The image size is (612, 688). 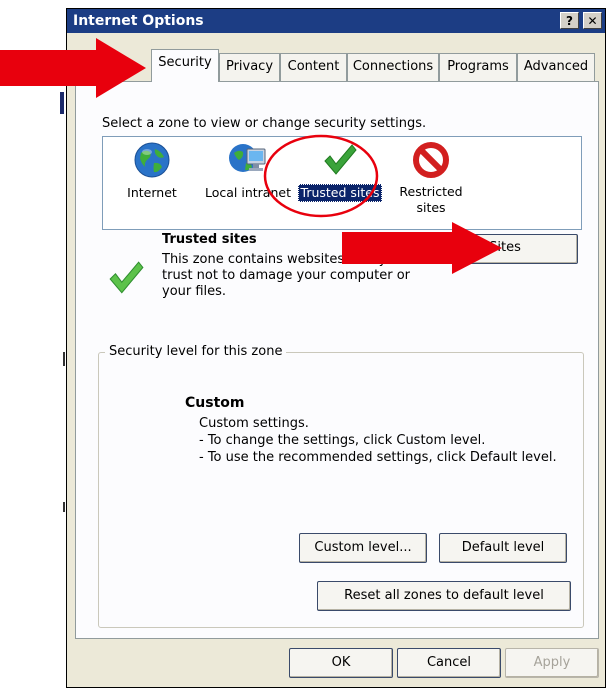 What do you see at coordinates (422, 248) in the screenshot?
I see `annotation-arrow-sites-button` at bounding box center [422, 248].